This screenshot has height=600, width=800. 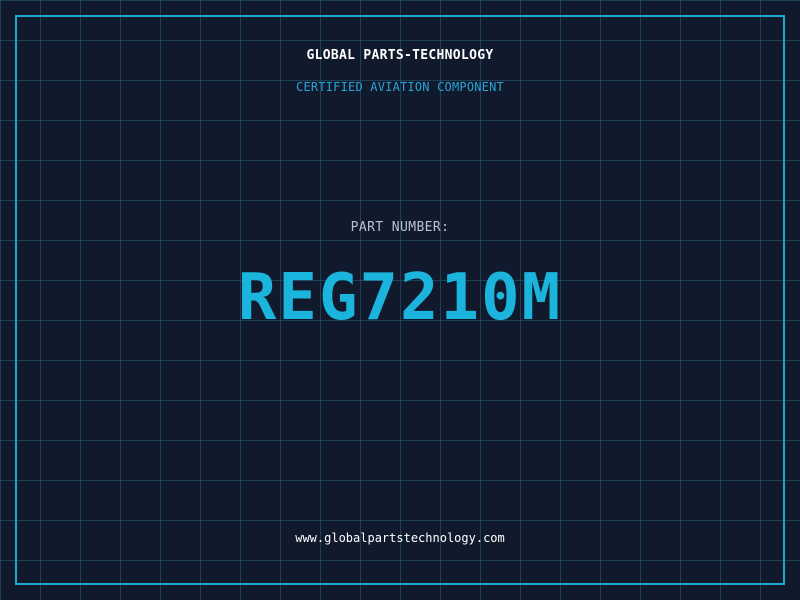 What do you see at coordinates (400, 87) in the screenshot?
I see `certification-tagline: CERTIFIED AVIATION COMPONENT` at bounding box center [400, 87].